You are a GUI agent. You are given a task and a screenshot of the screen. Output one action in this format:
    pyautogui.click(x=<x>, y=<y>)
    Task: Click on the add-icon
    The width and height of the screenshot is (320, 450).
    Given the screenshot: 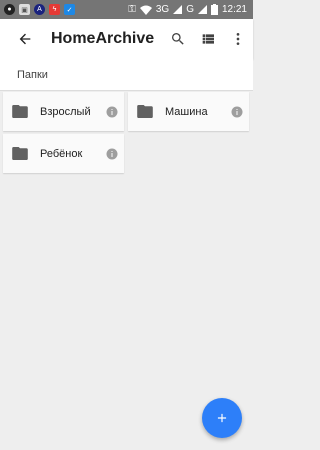 What is the action you would take?
    pyautogui.click(x=222, y=418)
    